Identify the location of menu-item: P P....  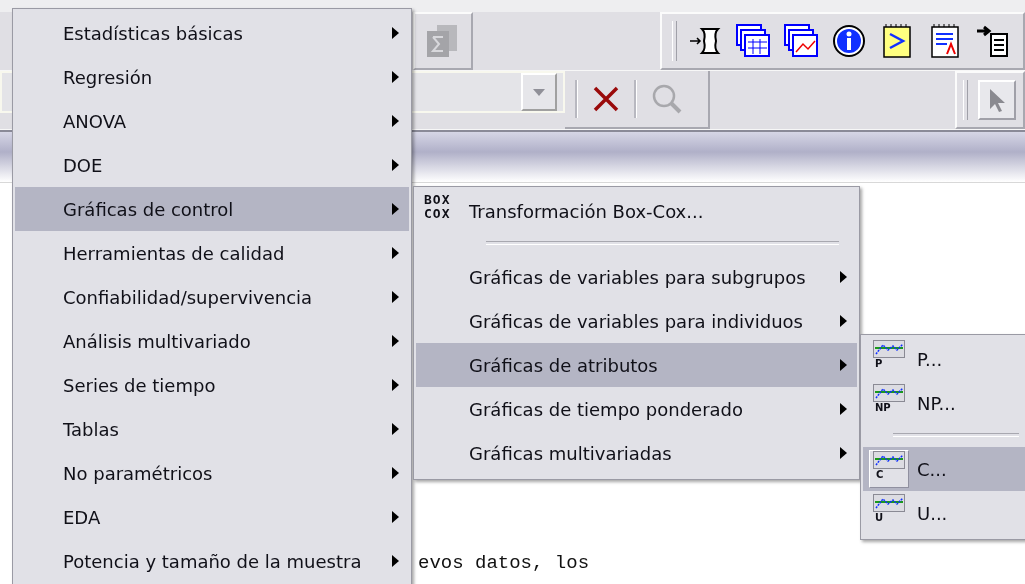
(944, 359).